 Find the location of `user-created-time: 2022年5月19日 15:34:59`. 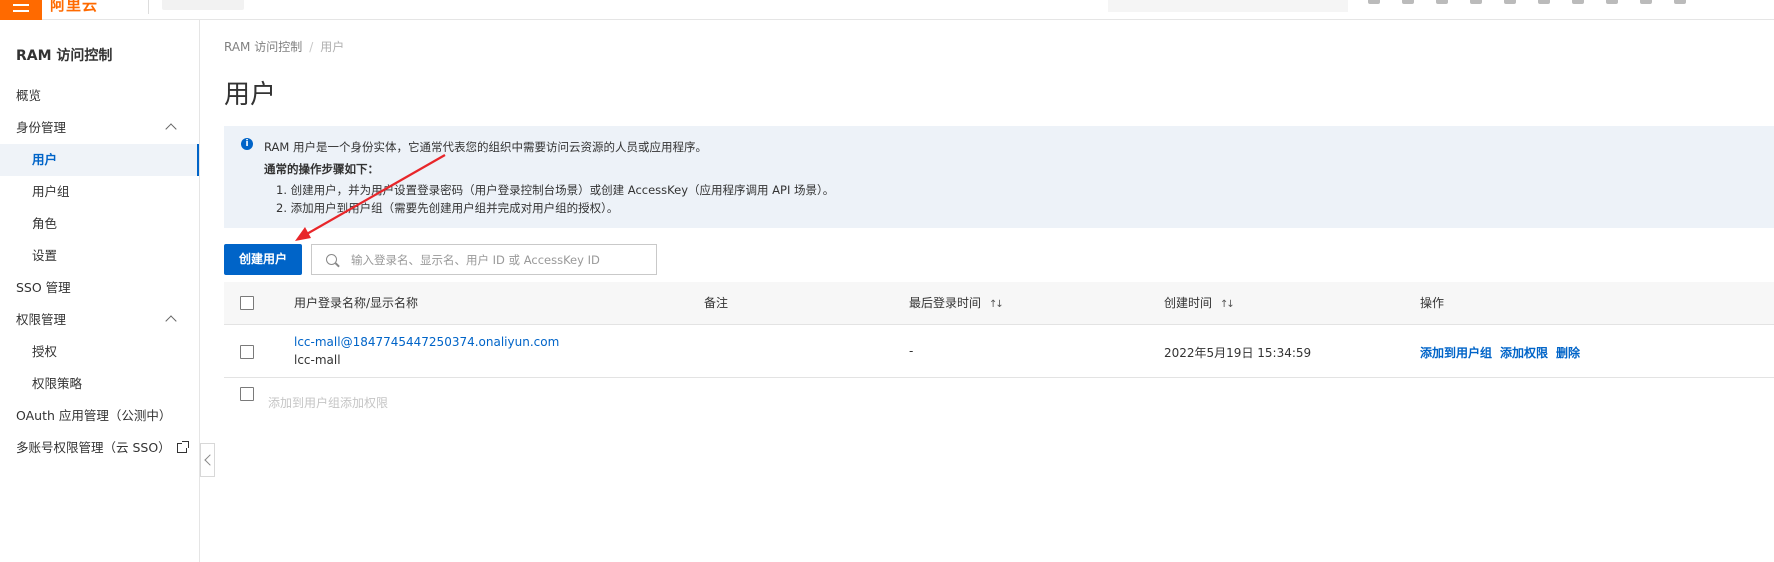

user-created-time: 2022年5月19日 15:34:59 is located at coordinates (1238, 353).